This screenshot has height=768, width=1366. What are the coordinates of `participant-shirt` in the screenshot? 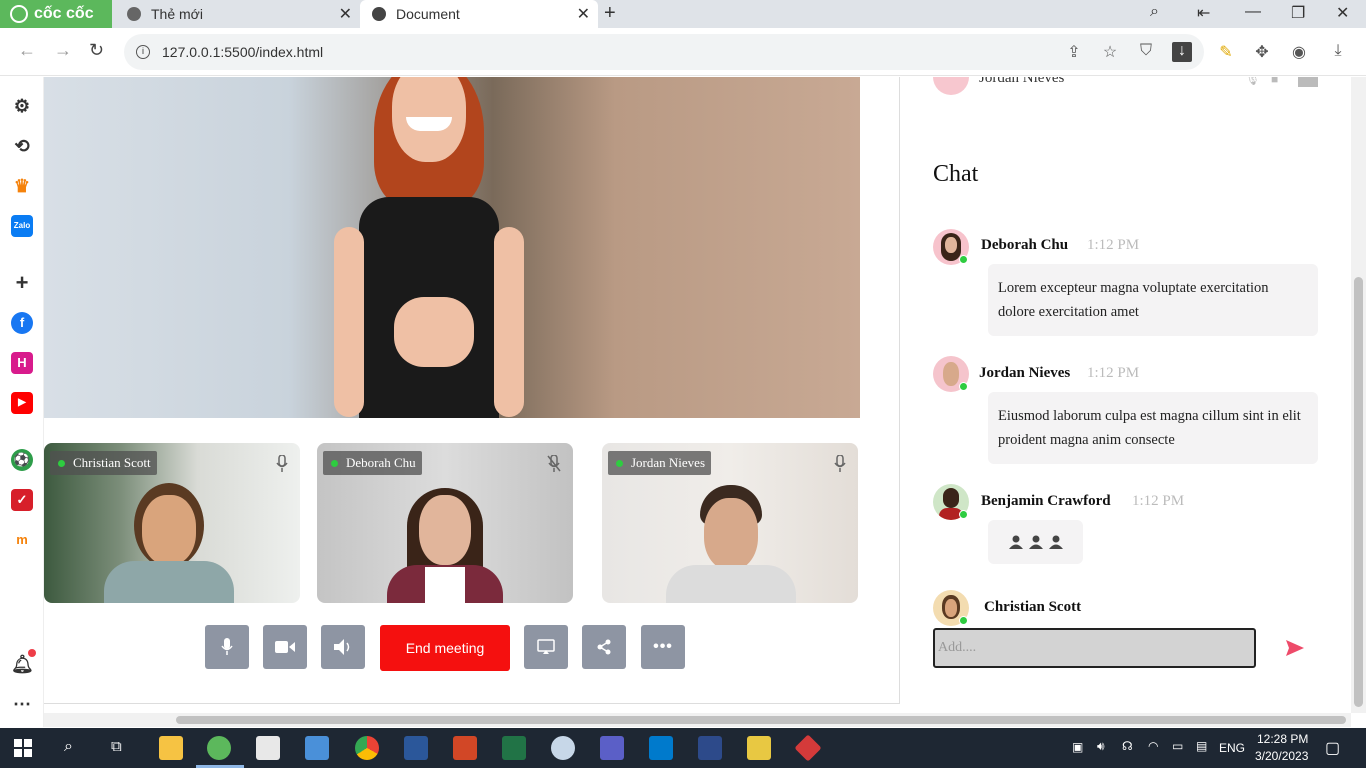 It's located at (169, 582).